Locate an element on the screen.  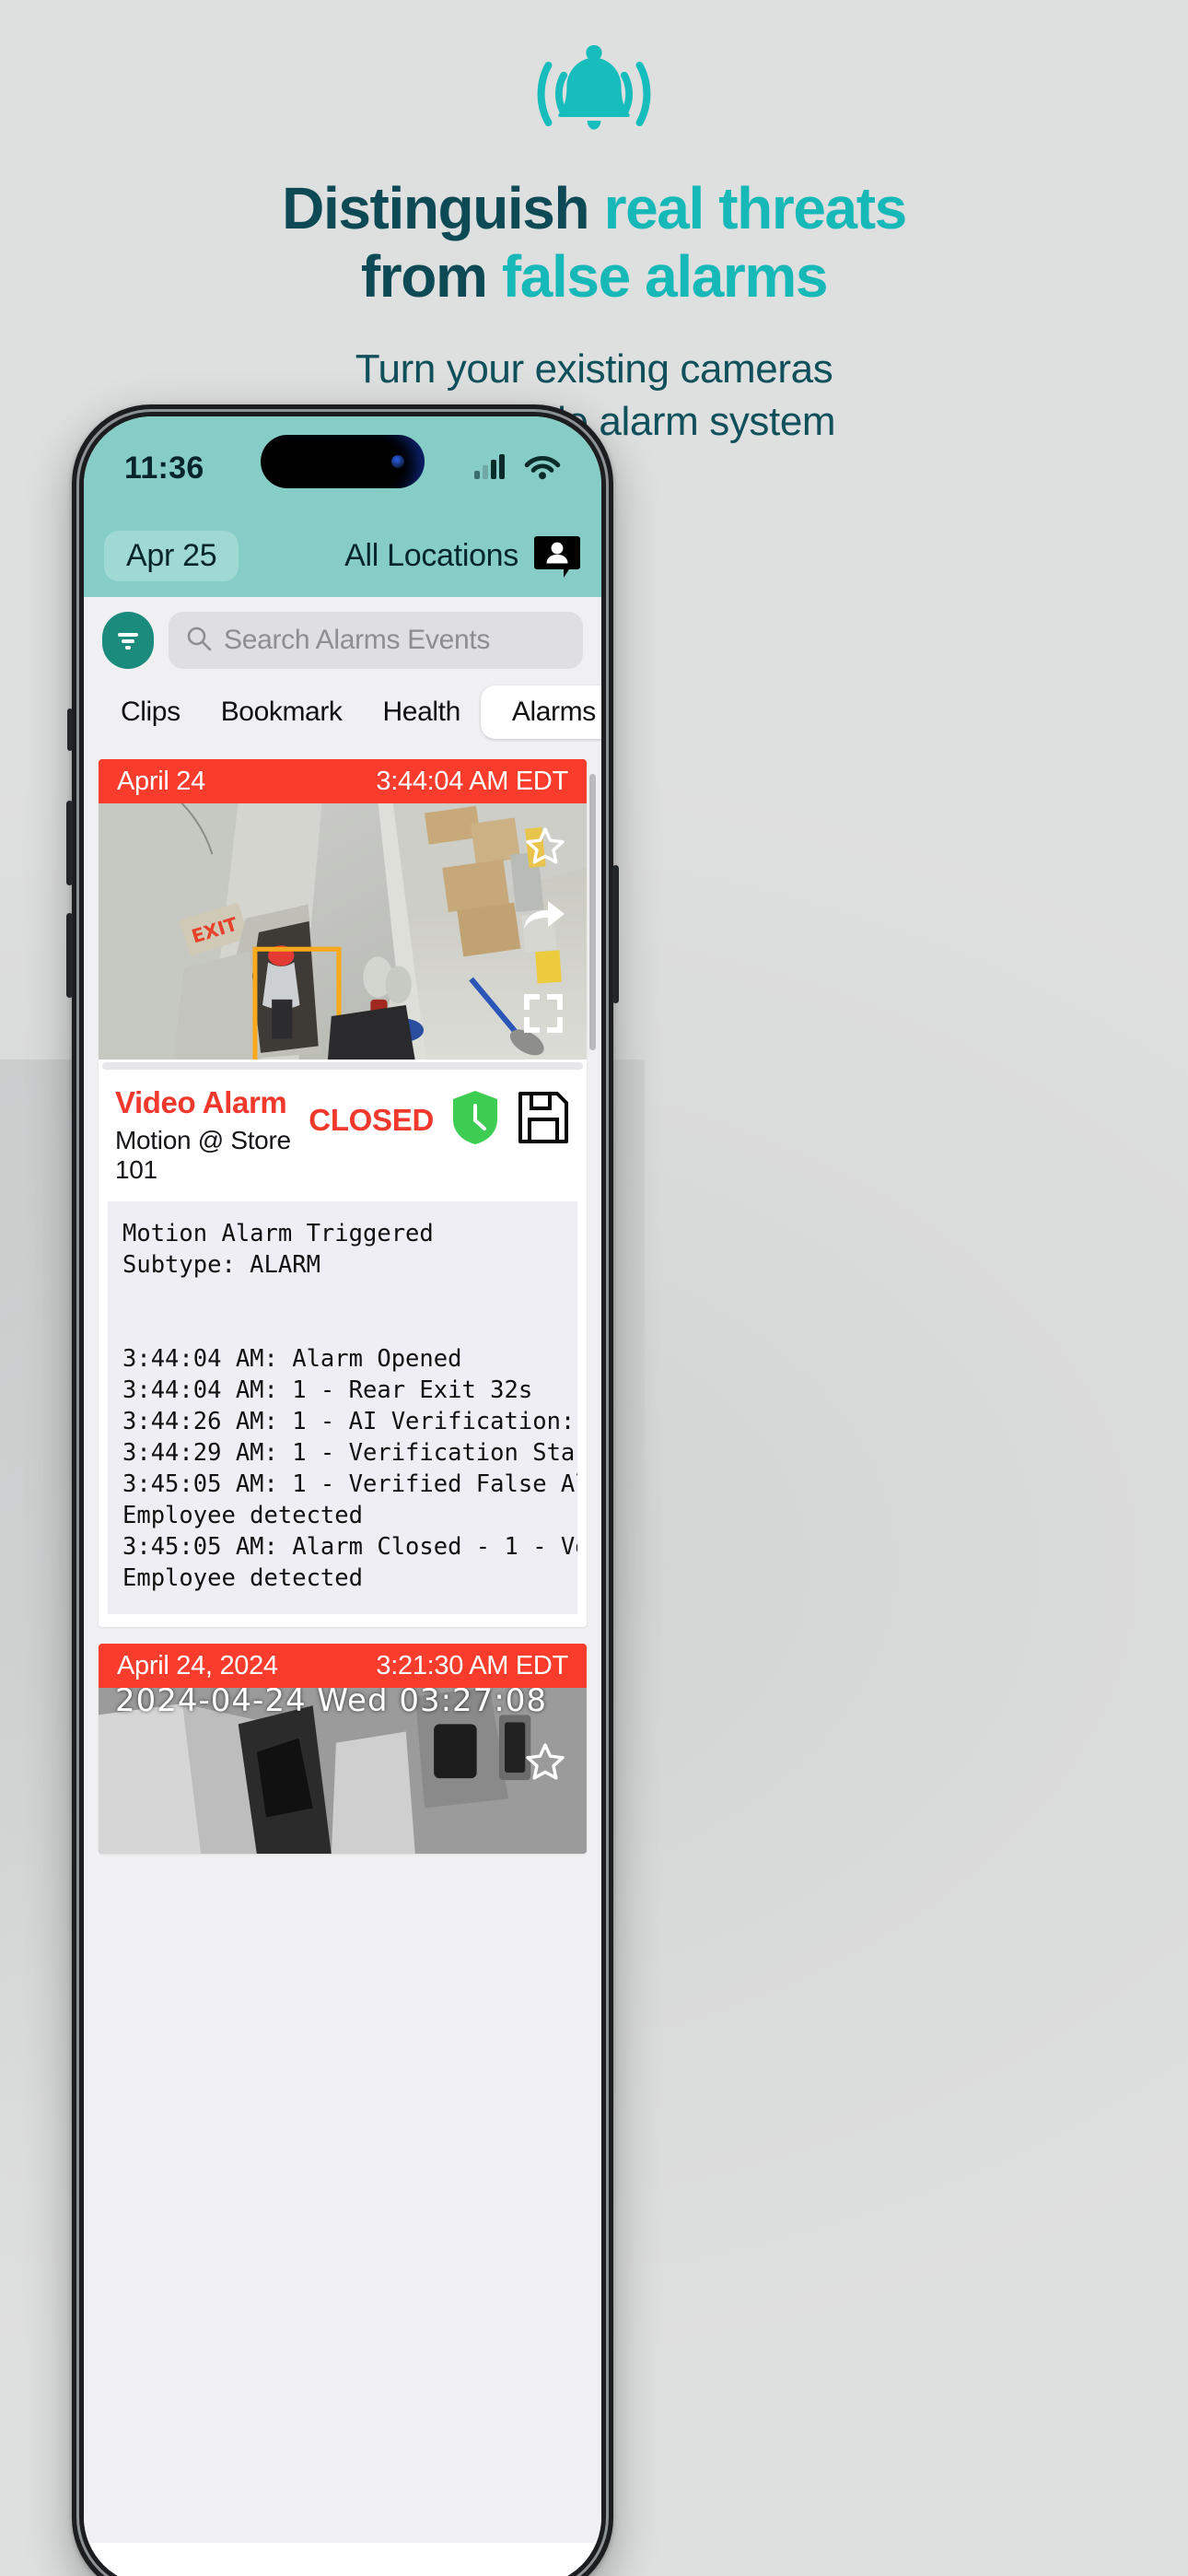
alarm-date: April 24 is located at coordinates (161, 781).